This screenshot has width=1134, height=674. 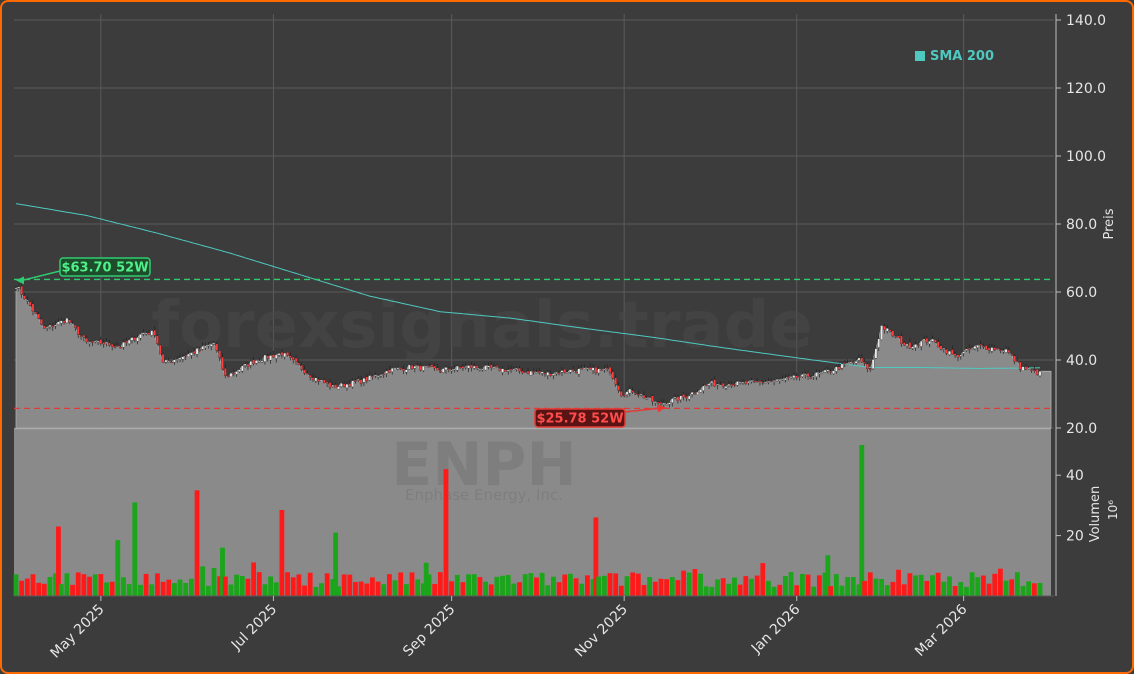 I want to click on low-label: $25.78 52W, so click(x=579, y=419).